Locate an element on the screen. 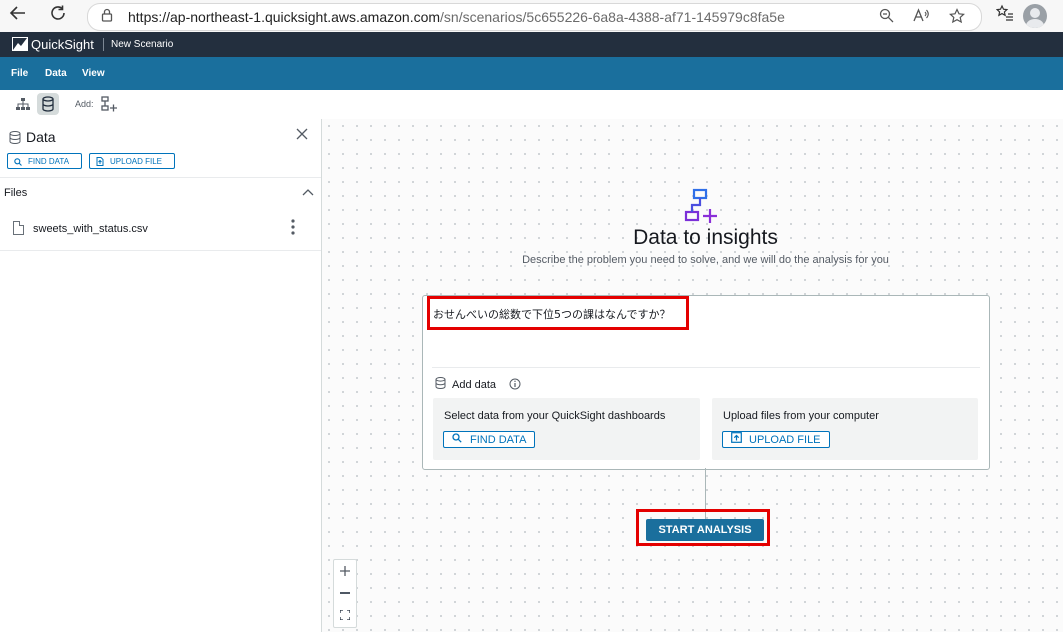 This screenshot has width=1063, height=632. reload-icon is located at coordinates (58, 16).